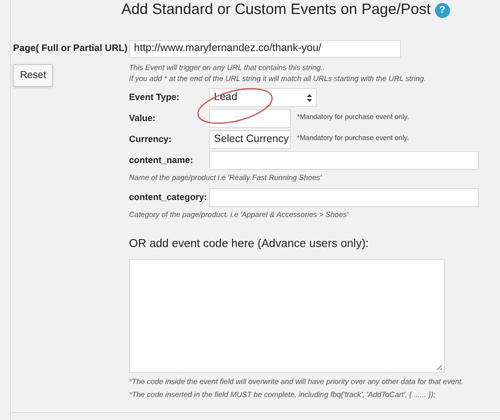 The height and width of the screenshot is (420, 500). What do you see at coordinates (249, 244) in the screenshot?
I see `code-section-title: OR add event code here (Advance users only):` at bounding box center [249, 244].